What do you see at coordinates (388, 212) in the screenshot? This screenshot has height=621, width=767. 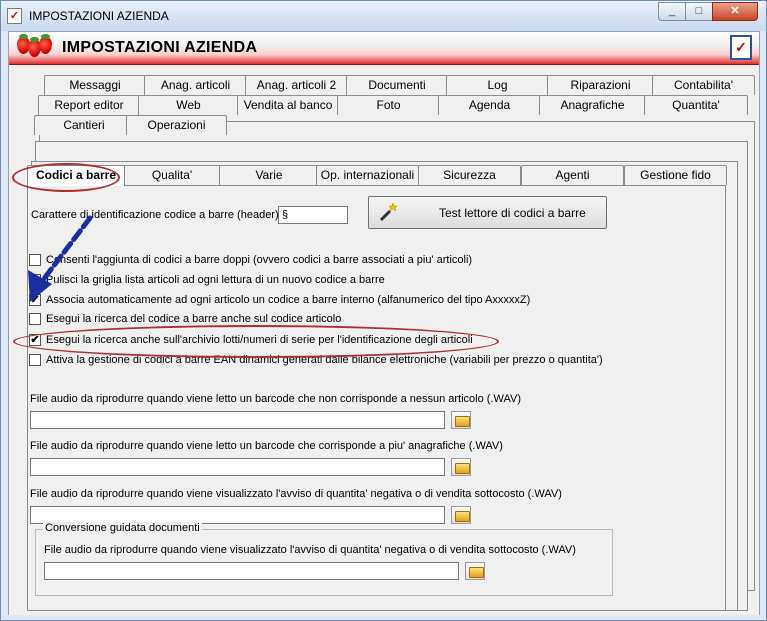 I see `magic-wand-icon` at bounding box center [388, 212].